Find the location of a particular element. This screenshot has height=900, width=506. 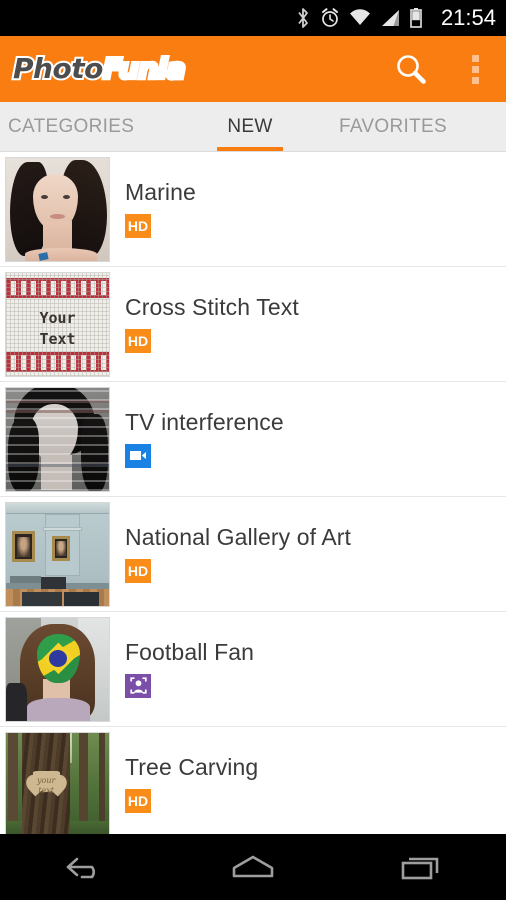

effect-info: TV interference is located at coordinates (204, 438).